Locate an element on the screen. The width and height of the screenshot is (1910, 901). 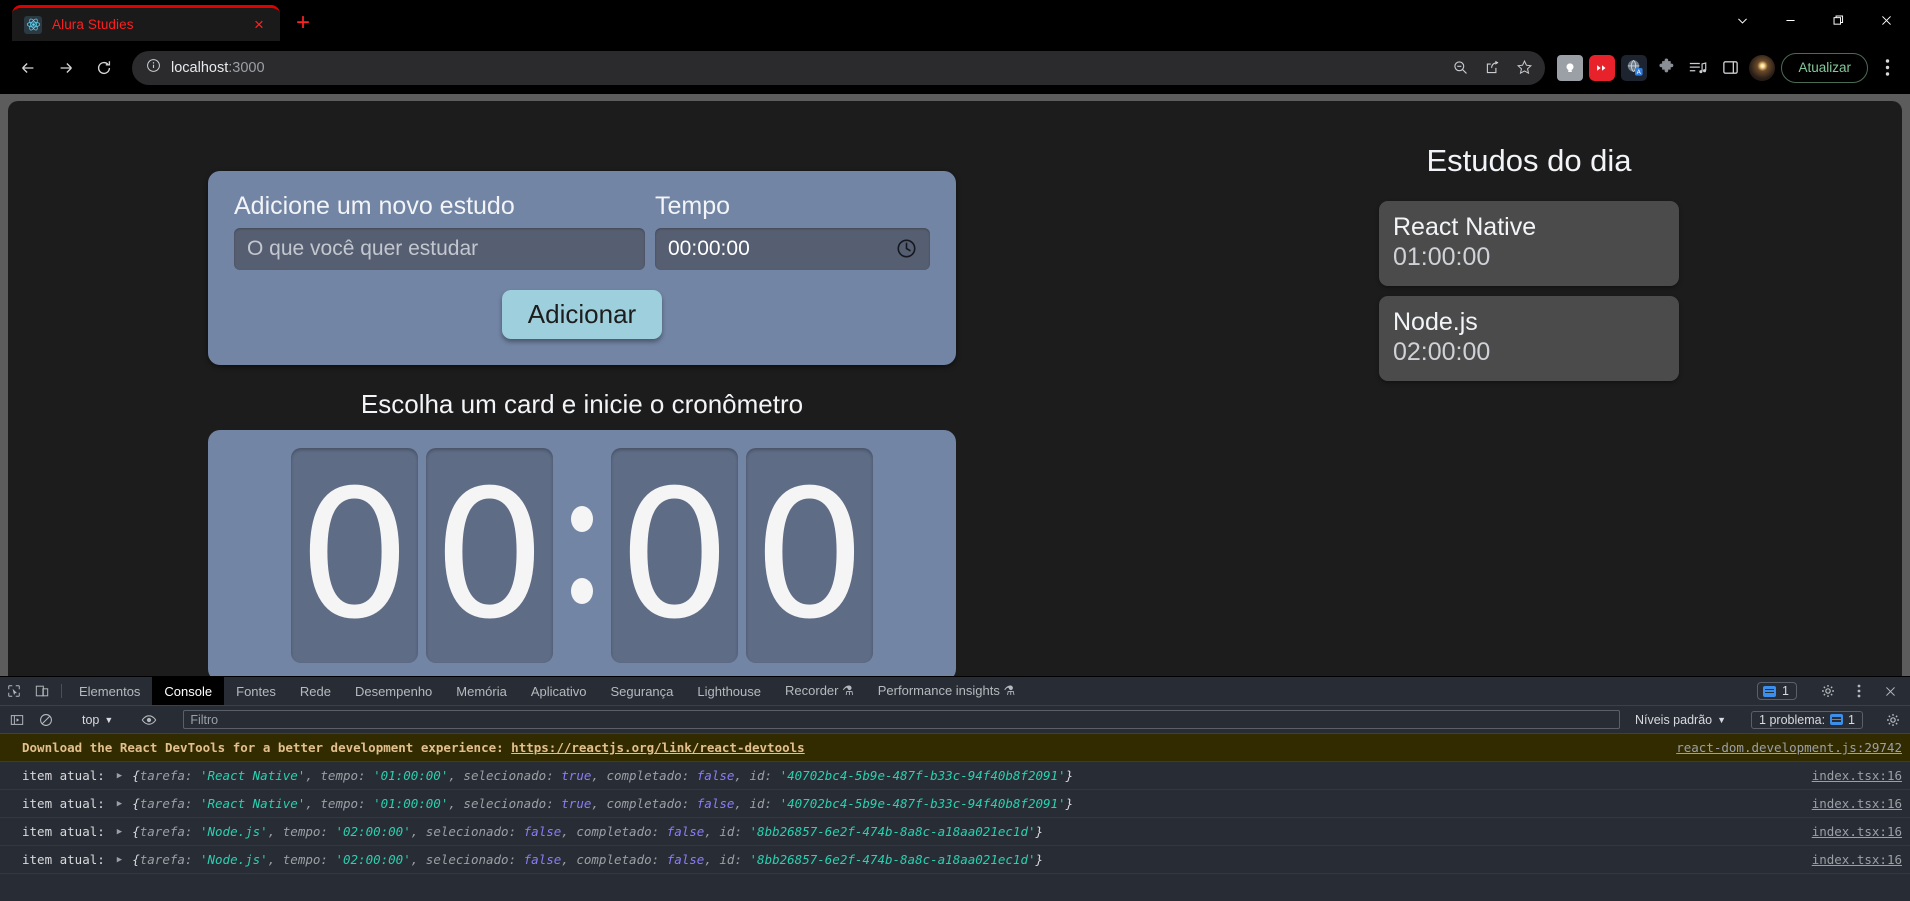
add-study-button: Adicionar is located at coordinates (582, 314).